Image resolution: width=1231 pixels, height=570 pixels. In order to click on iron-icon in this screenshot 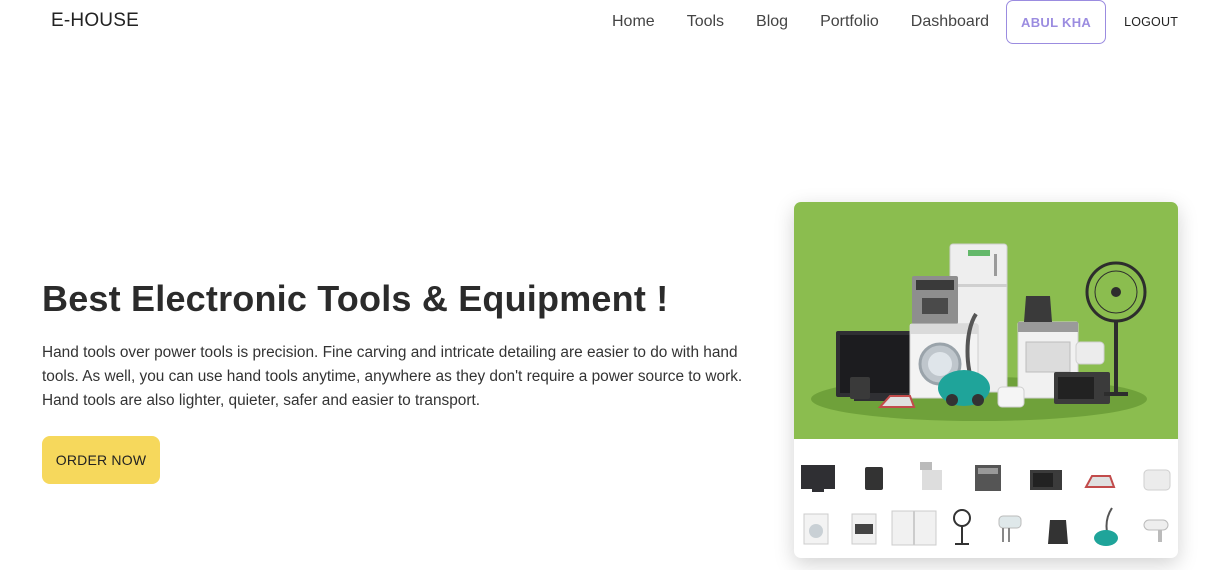, I will do `click(1100, 481)`.